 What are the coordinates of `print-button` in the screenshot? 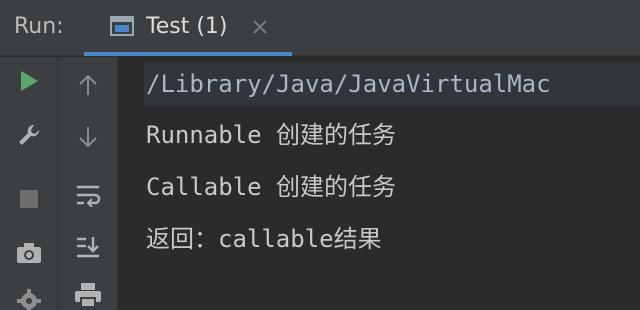 It's located at (88, 293).